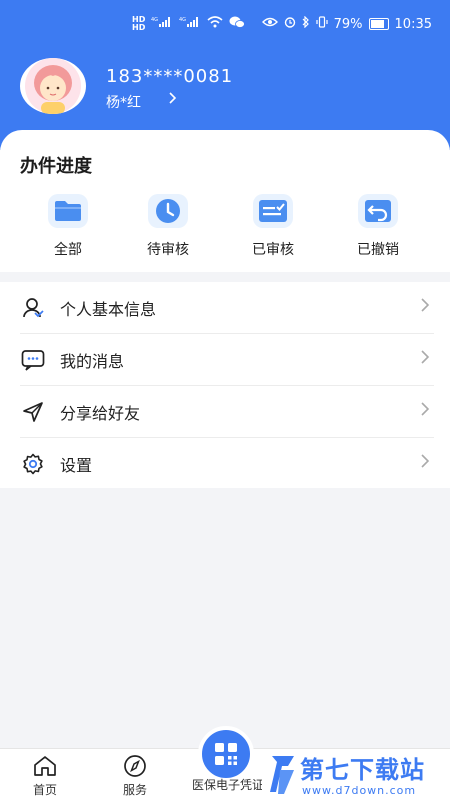 This screenshot has height=801, width=450. Describe the element at coordinates (33, 464) in the screenshot. I see `gear-icon` at that location.